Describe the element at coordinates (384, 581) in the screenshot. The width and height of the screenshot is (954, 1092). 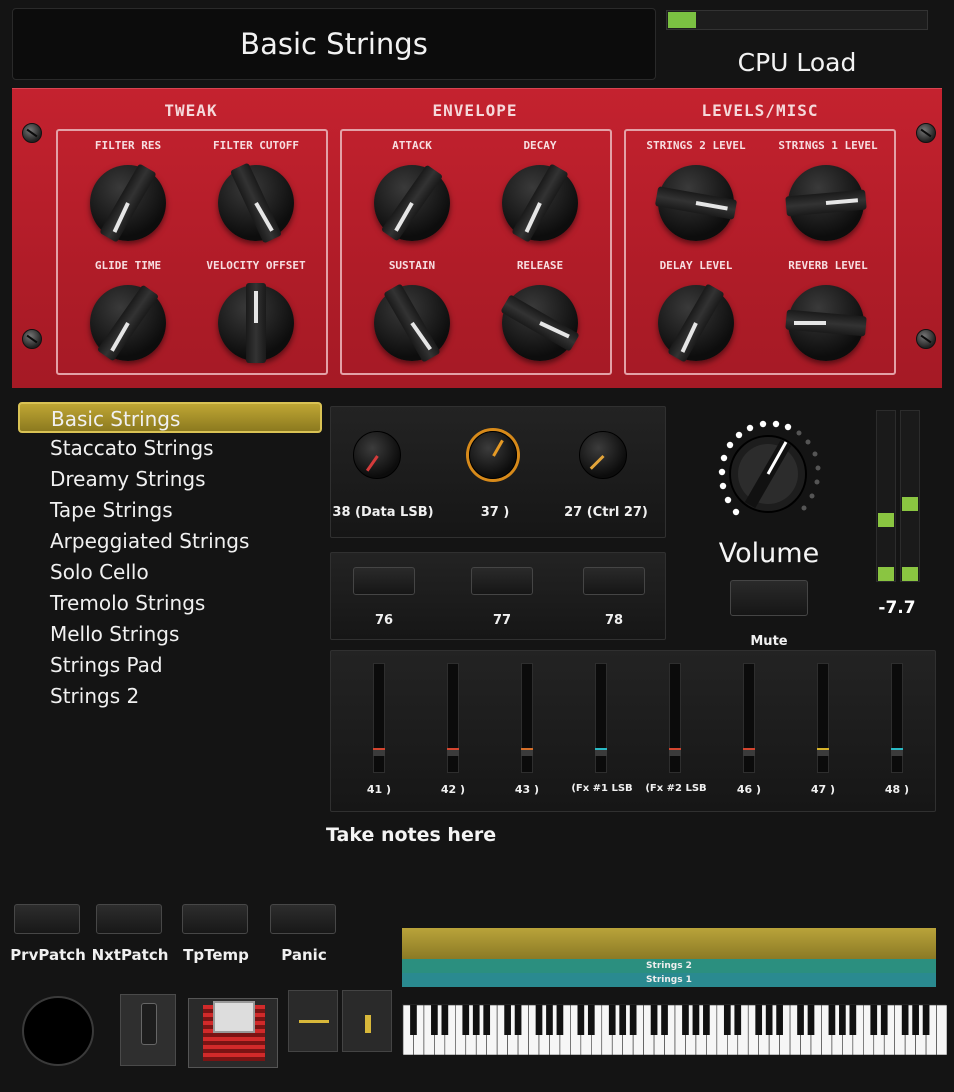
I see `cc-76-button` at that location.